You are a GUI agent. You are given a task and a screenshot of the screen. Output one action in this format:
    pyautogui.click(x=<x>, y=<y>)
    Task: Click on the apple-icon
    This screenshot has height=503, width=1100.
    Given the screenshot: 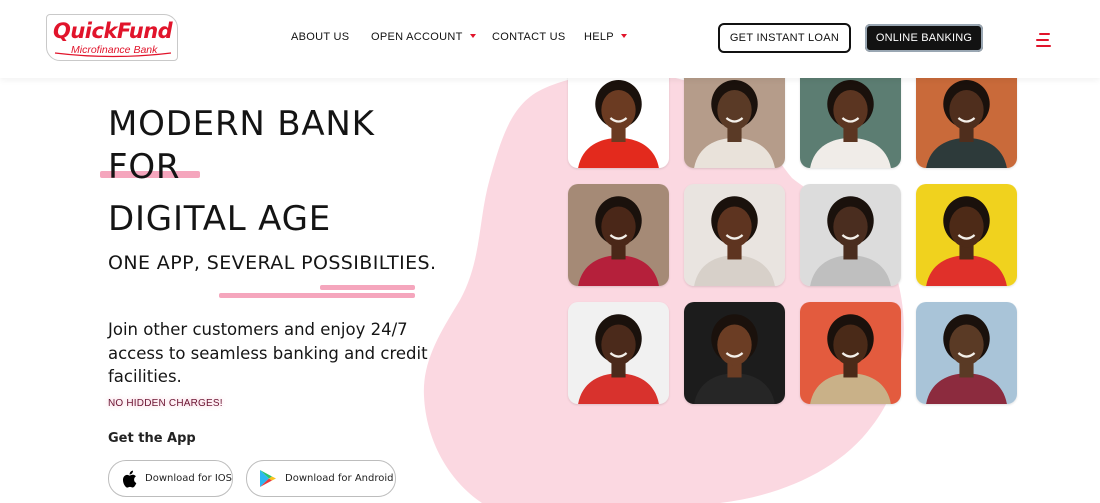 What is the action you would take?
    pyautogui.click(x=129, y=479)
    